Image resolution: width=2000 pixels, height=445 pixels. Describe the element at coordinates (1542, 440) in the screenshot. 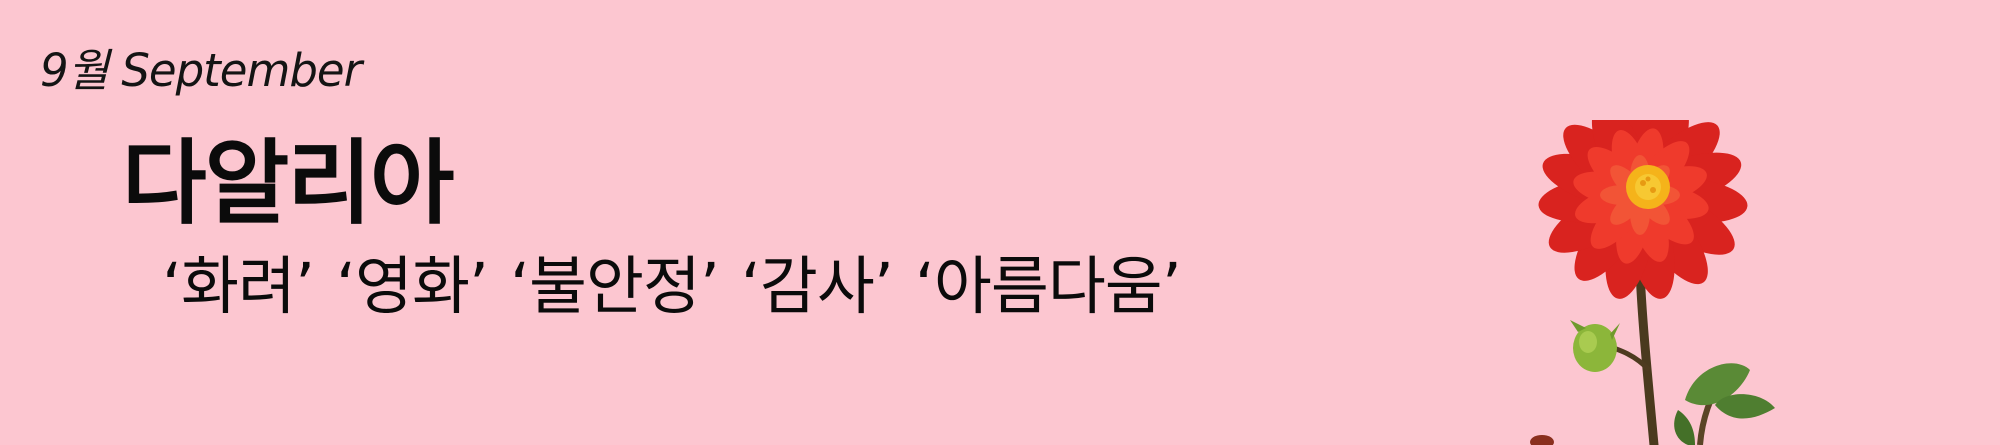

I see `fallen-petal` at that location.